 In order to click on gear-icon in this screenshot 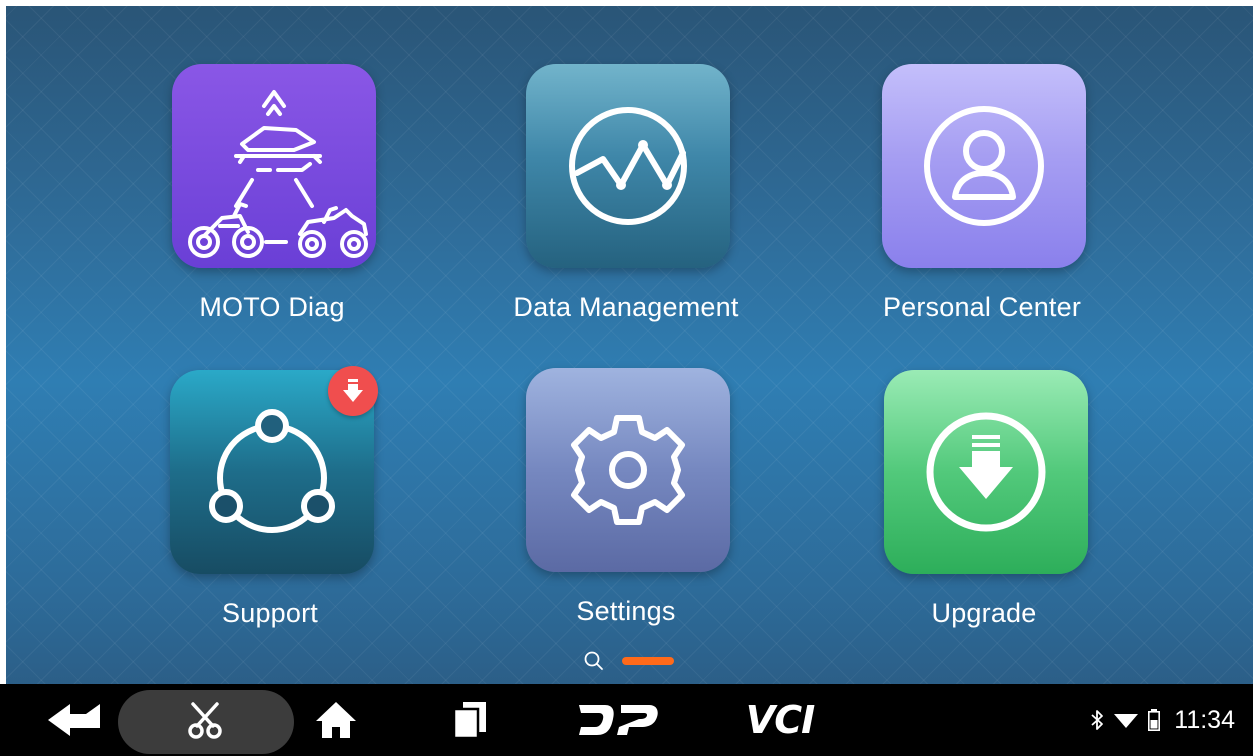, I will do `click(628, 470)`.